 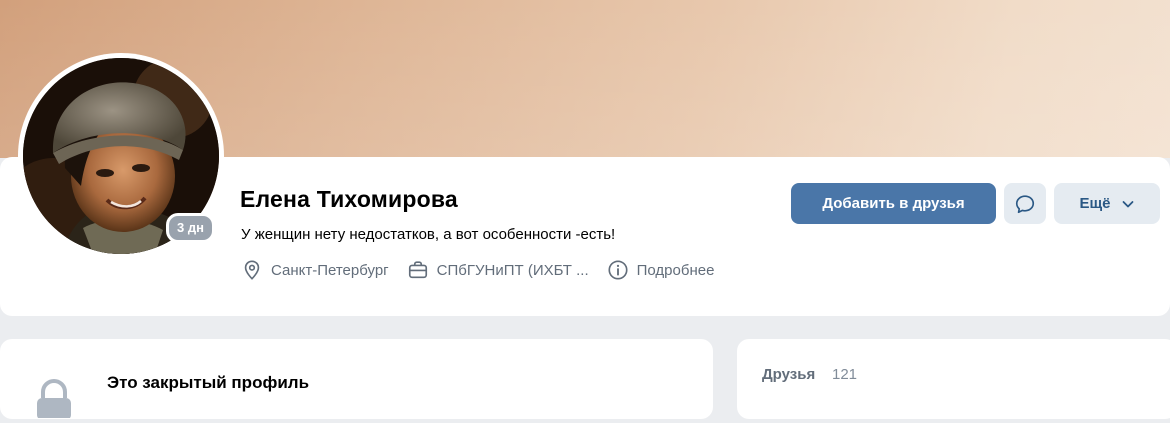 I want to click on more-actions-label: Ещё, so click(x=1095, y=203).